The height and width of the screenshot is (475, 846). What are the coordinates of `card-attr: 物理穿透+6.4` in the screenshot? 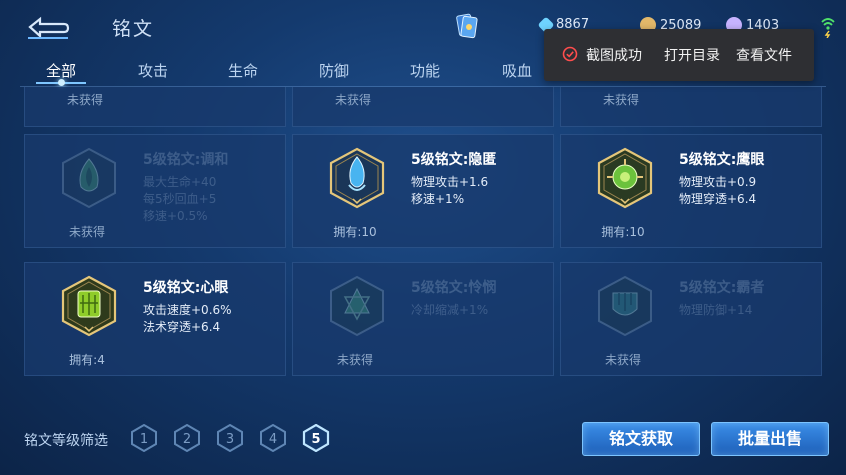 It's located at (718, 199).